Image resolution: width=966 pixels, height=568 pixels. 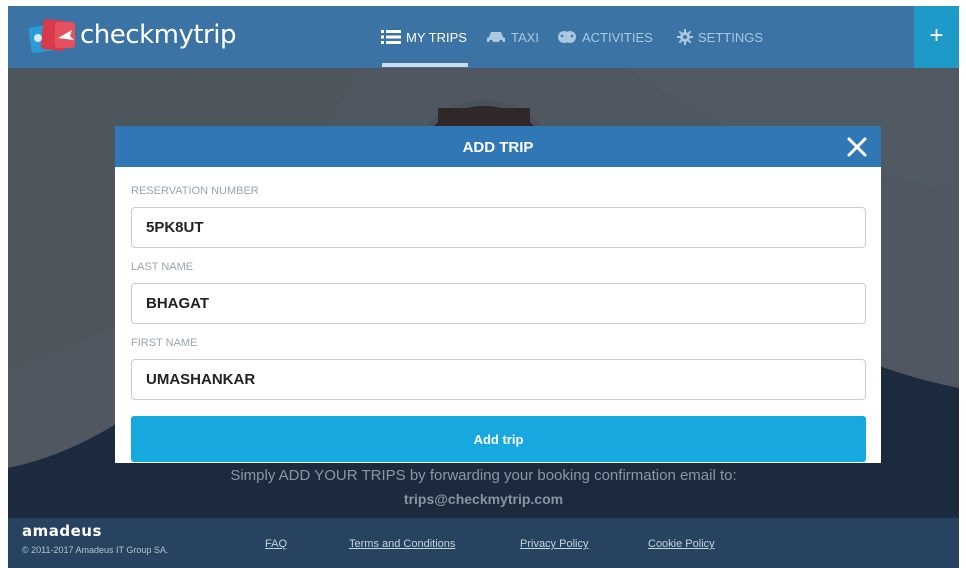 I want to click on car-icon, so click(x=496, y=38).